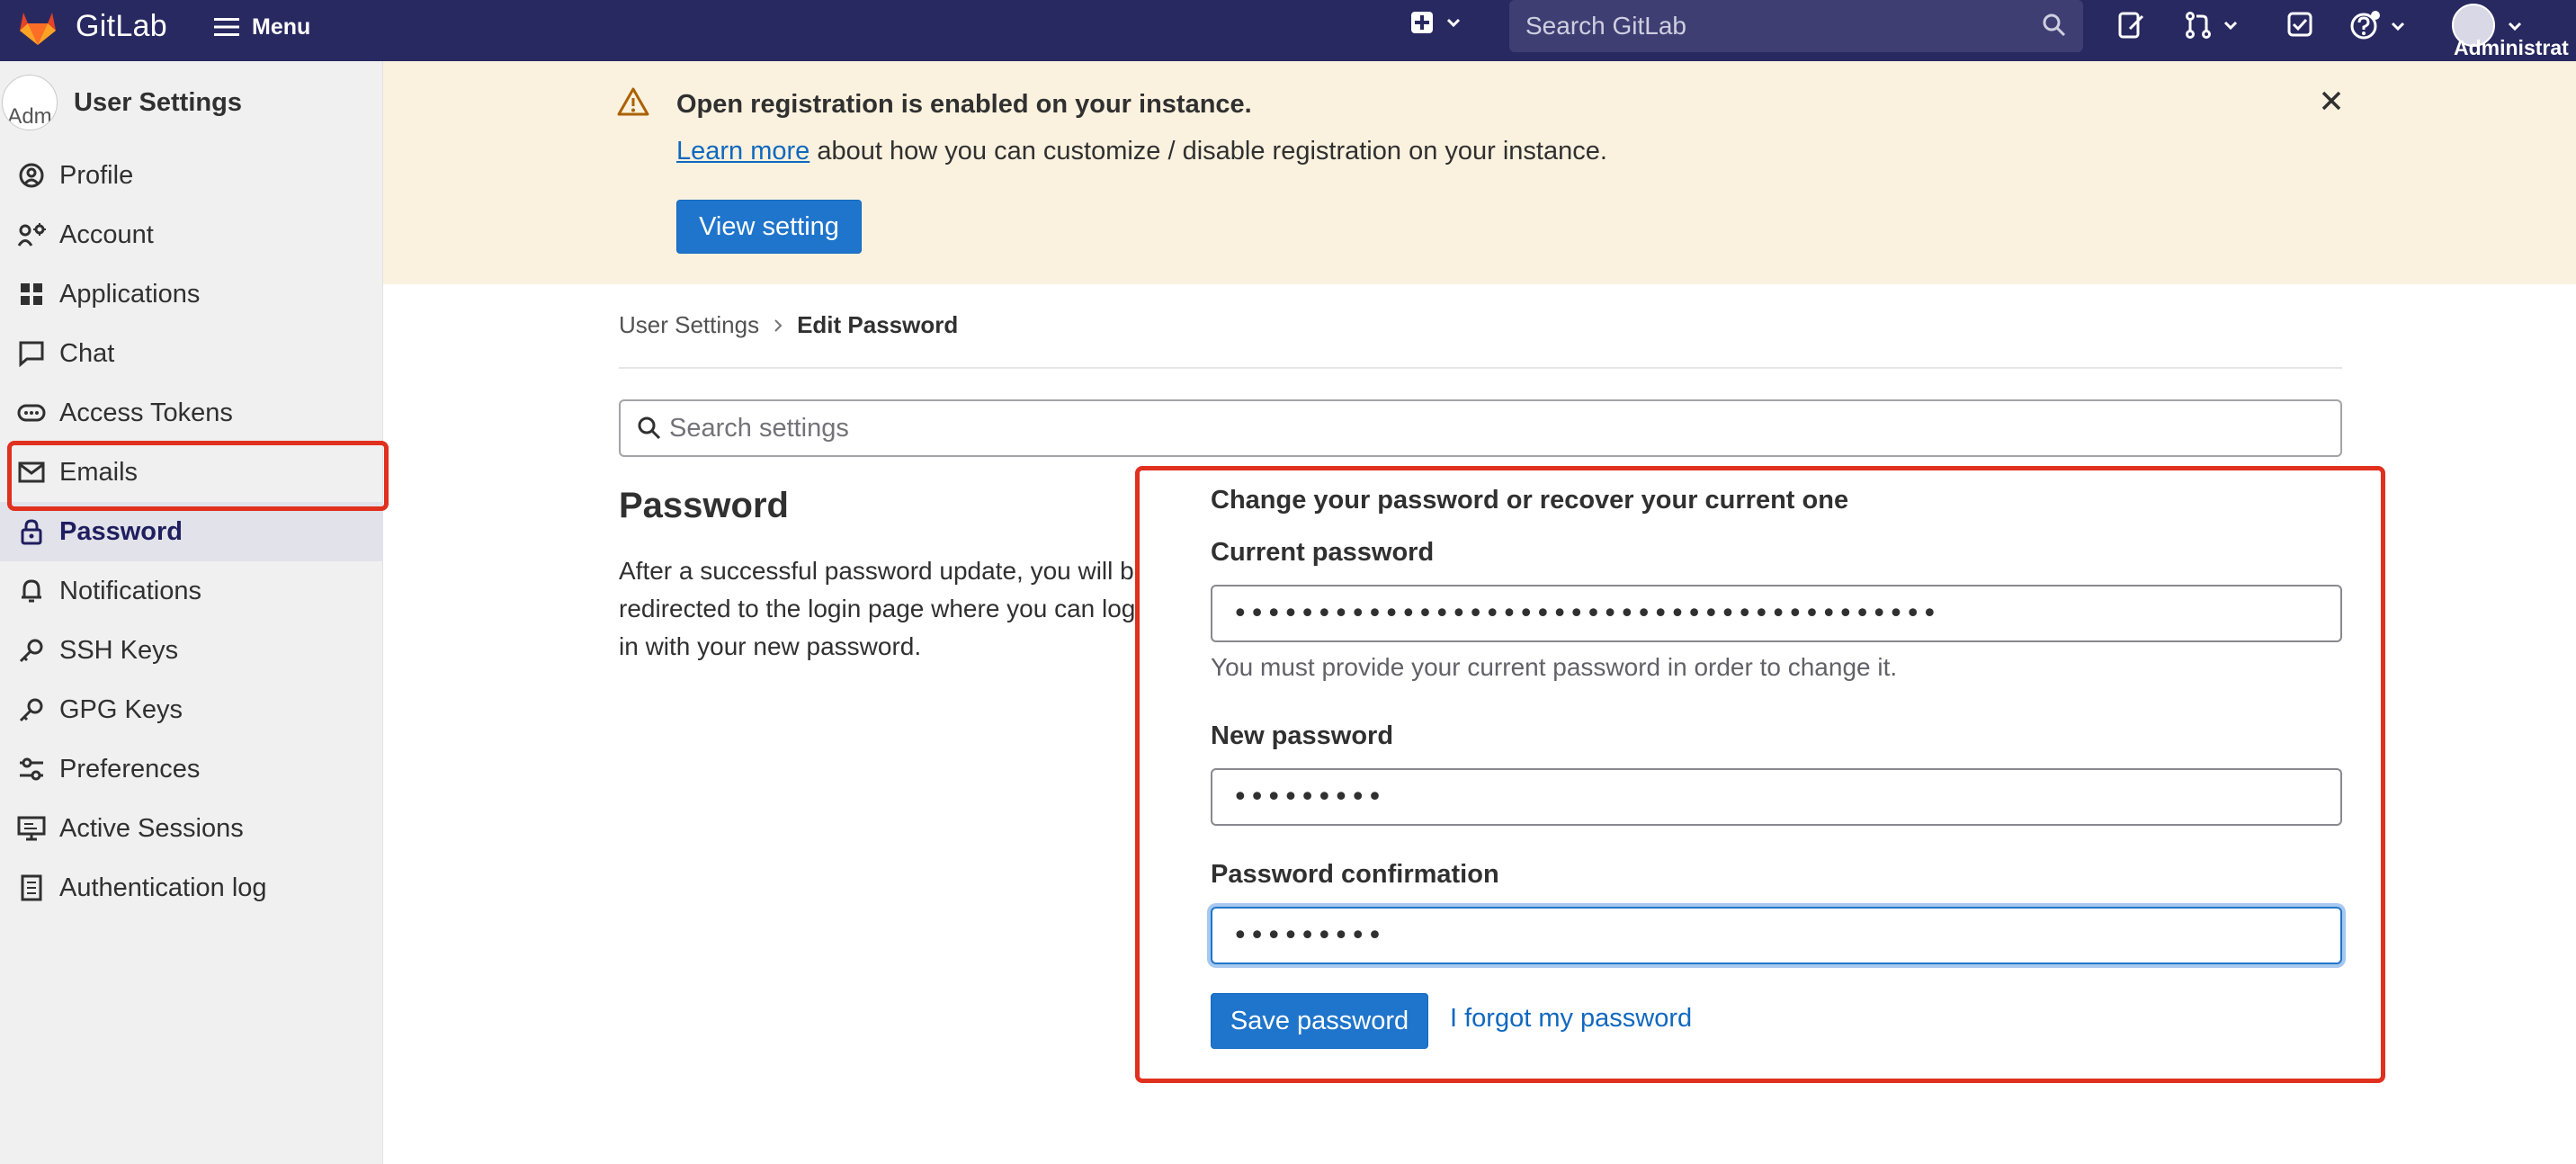 This screenshot has height=1164, width=2576. I want to click on sidebar-item-applications: Applications, so click(191, 294).